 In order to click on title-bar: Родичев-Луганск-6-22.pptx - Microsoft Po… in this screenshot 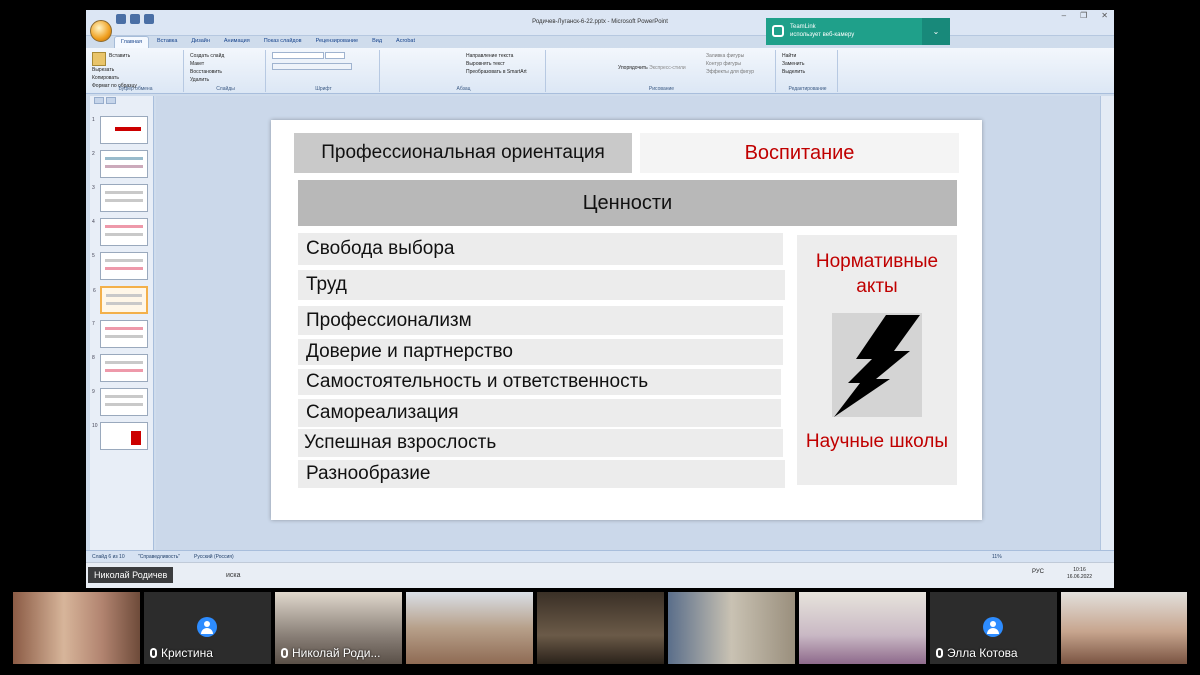, I will do `click(600, 23)`.